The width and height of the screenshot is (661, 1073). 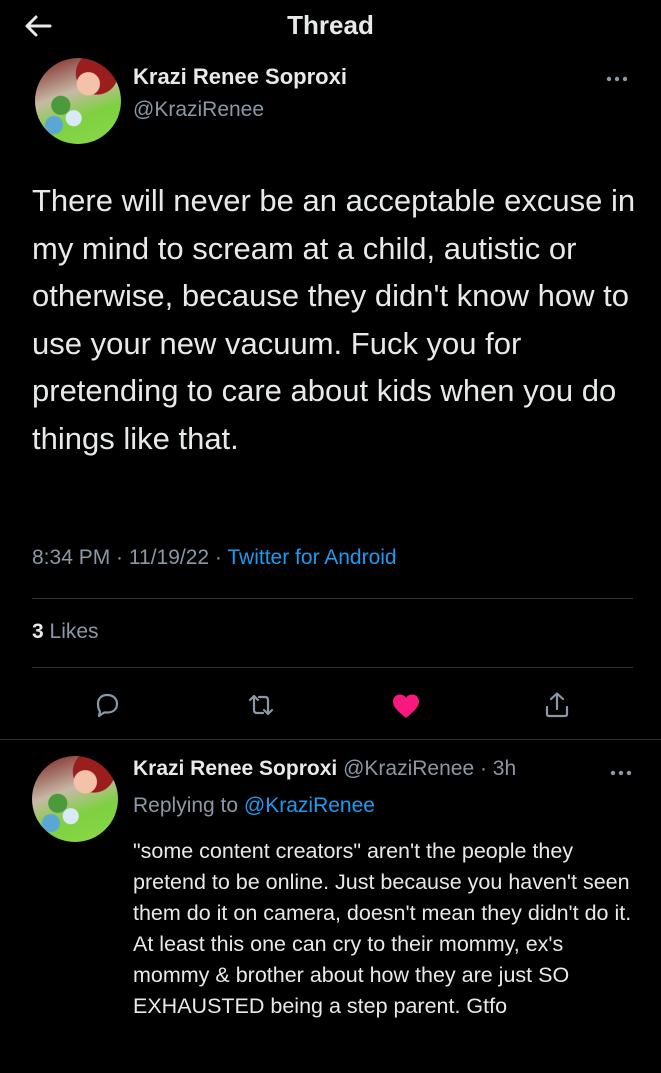 I want to click on replying-to-mention: @KraziRenee, so click(x=309, y=805).